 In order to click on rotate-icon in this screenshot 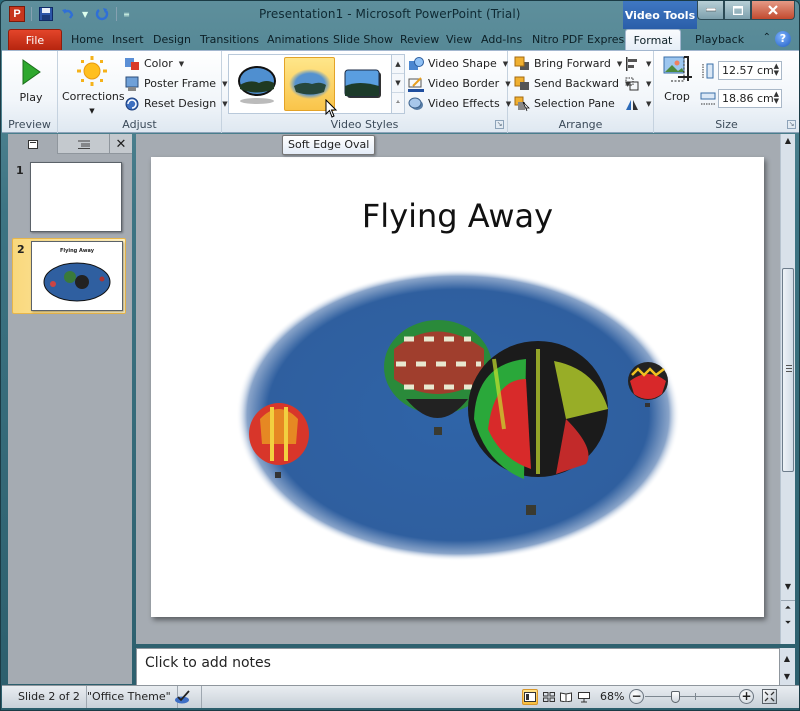, I will do `click(632, 104)`.